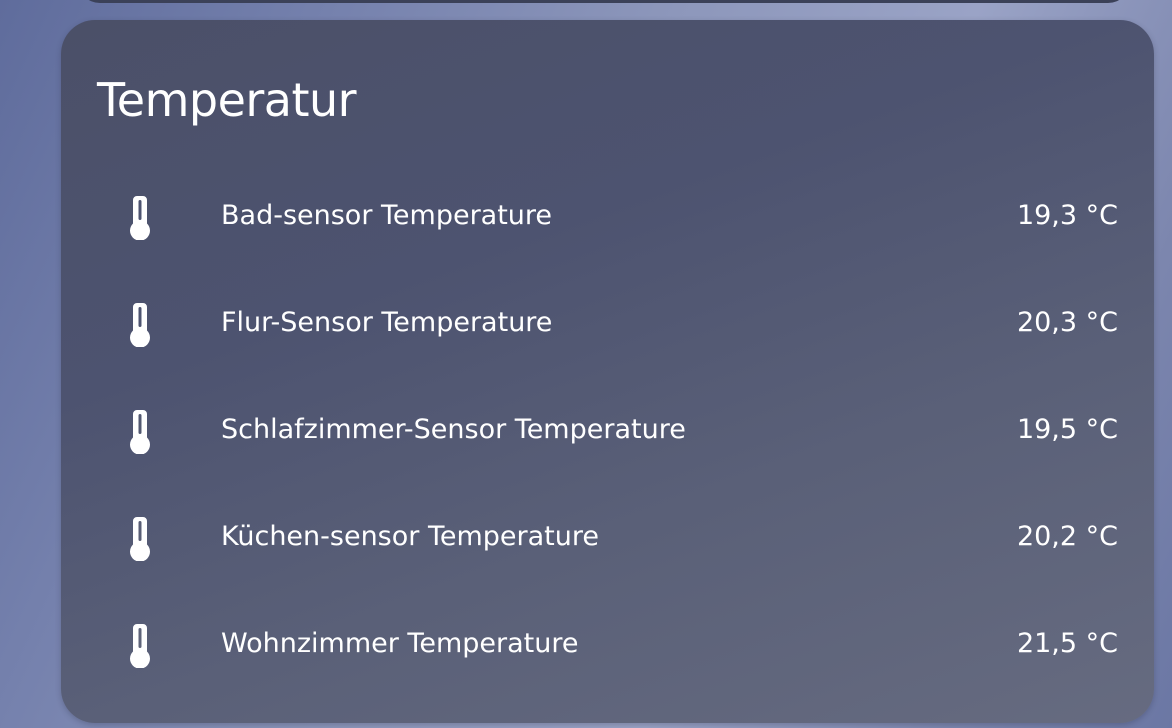 This screenshot has width=1172, height=728. Describe the element at coordinates (453, 429) in the screenshot. I see `entity-name: Schlafzimmer-Sensor Temperature` at that location.